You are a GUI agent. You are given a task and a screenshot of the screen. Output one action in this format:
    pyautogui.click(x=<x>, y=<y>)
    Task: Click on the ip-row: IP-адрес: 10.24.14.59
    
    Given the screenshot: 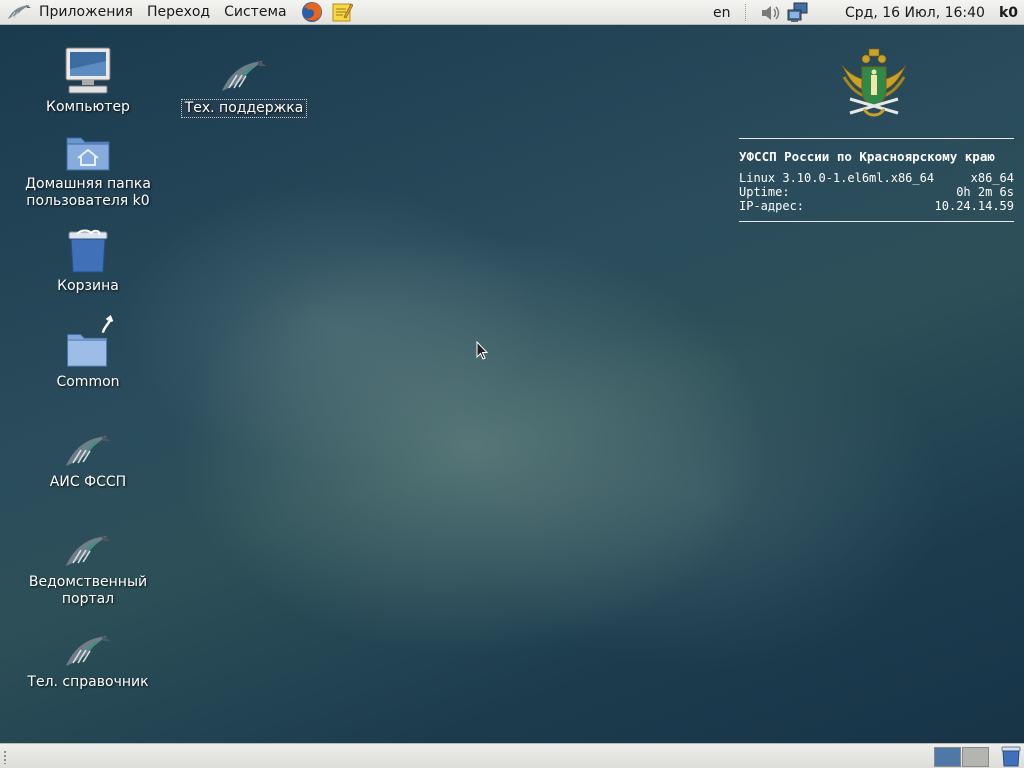 What is the action you would take?
    pyautogui.click(x=876, y=206)
    